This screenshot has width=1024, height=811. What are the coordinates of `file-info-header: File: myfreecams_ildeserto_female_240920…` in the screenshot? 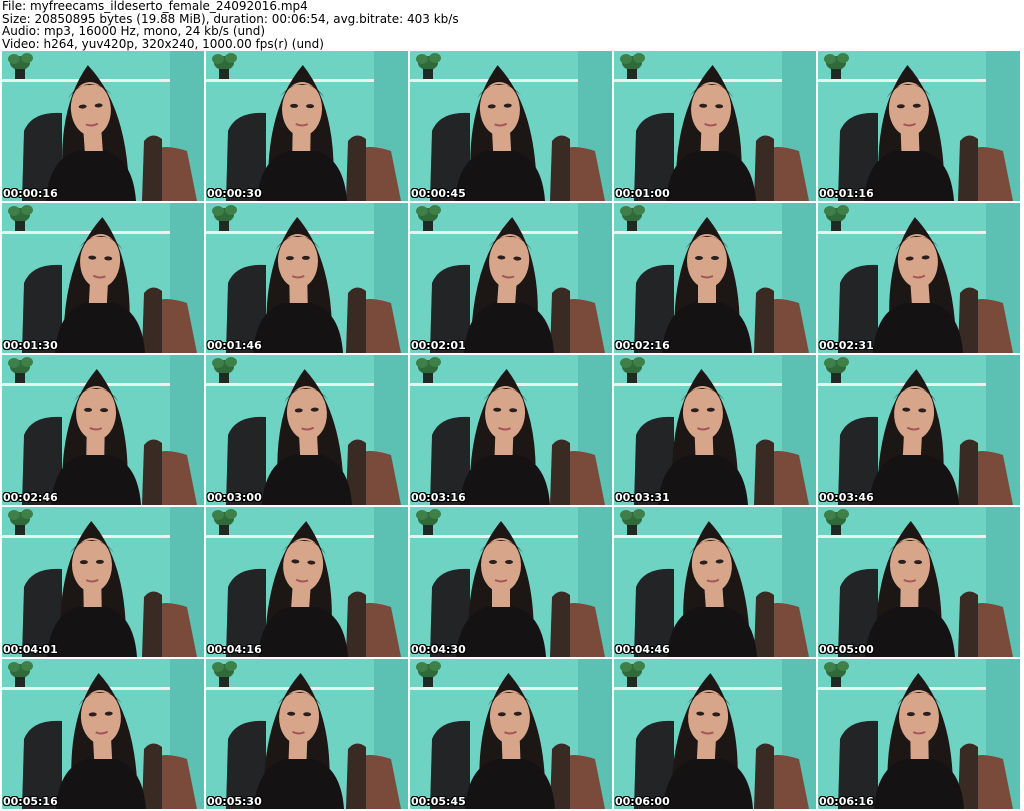 It's located at (511, 25).